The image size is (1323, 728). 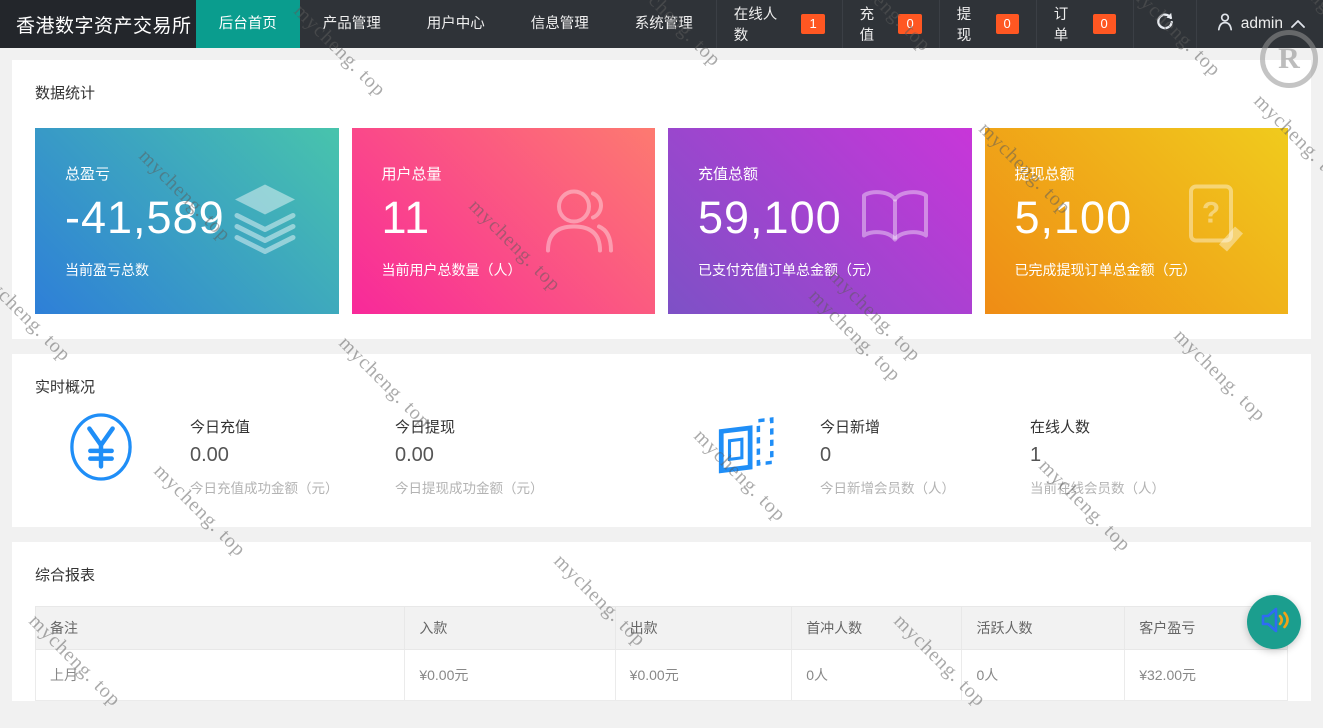 What do you see at coordinates (510, 675) in the screenshot?
I see `cell-inflow: ¥0.00元` at bounding box center [510, 675].